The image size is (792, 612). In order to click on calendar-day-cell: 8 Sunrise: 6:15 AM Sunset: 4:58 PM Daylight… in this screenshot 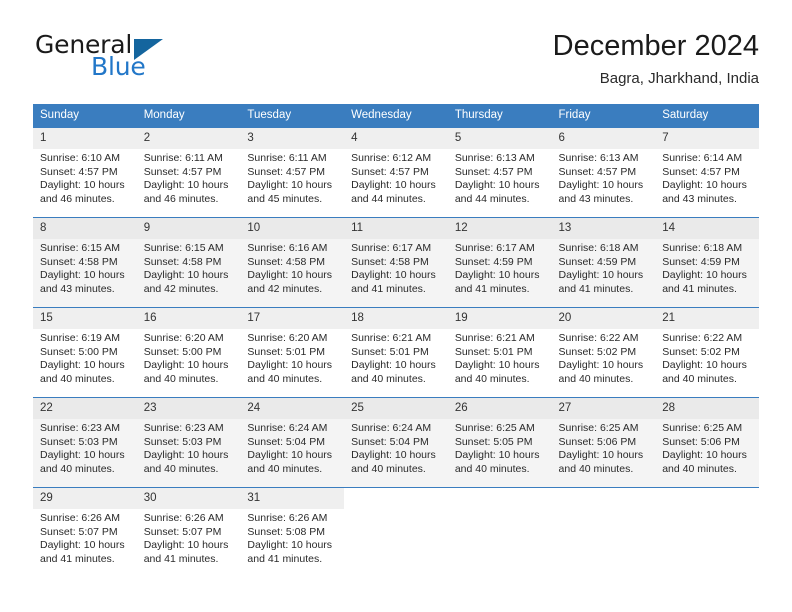, I will do `click(85, 262)`.